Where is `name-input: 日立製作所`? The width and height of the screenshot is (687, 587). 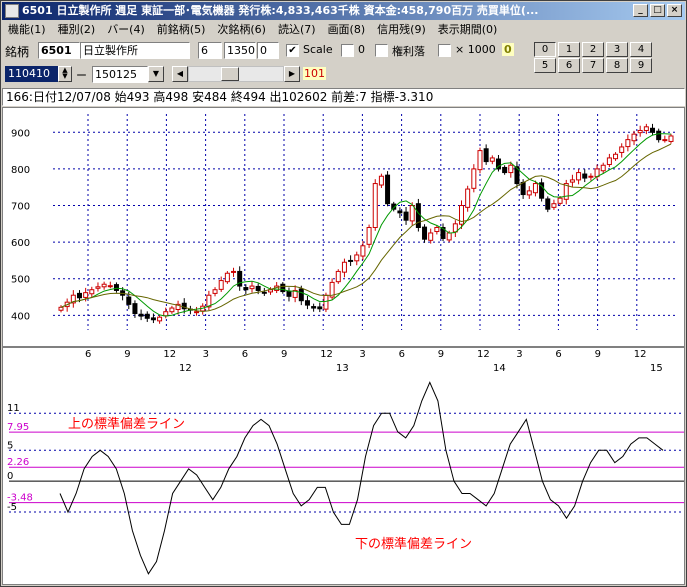
name-input: 日立製作所 is located at coordinates (135, 50).